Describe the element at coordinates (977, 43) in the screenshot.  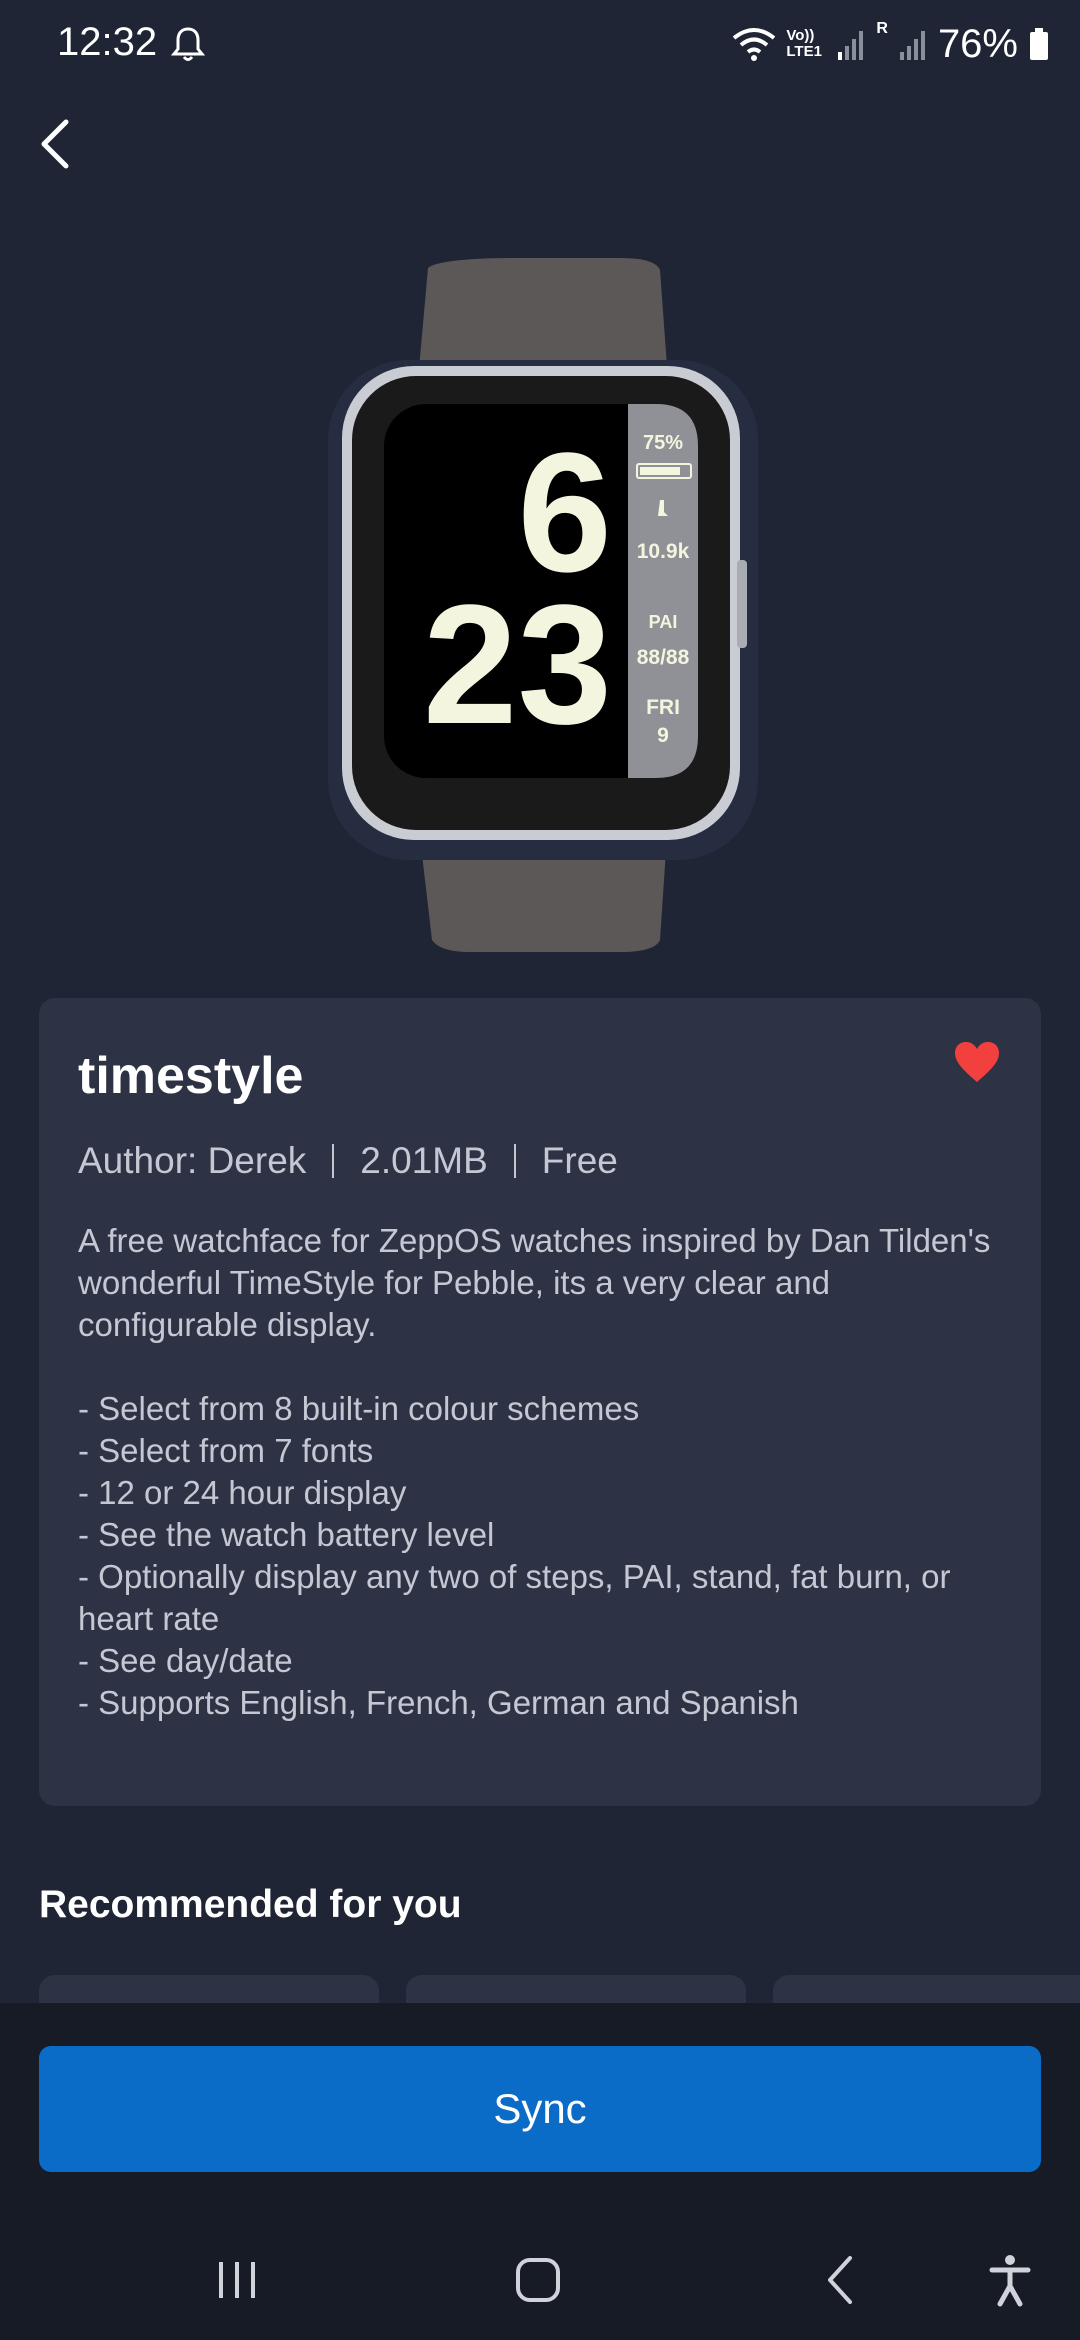
I see `battery-percent: 76%` at that location.